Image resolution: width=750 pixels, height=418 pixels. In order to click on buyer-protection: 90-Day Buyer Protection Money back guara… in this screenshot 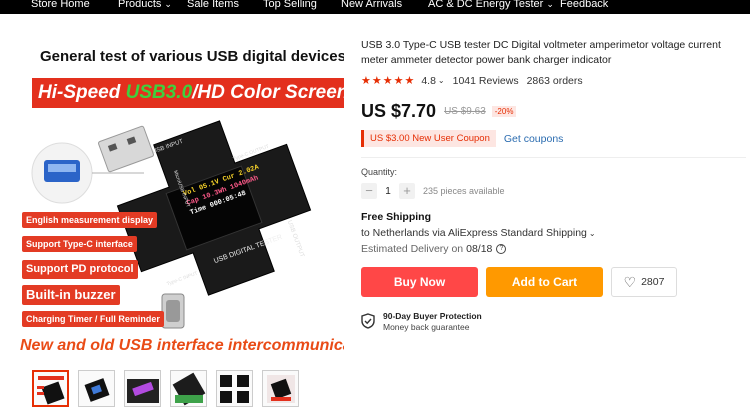, I will do `click(553, 321)`.